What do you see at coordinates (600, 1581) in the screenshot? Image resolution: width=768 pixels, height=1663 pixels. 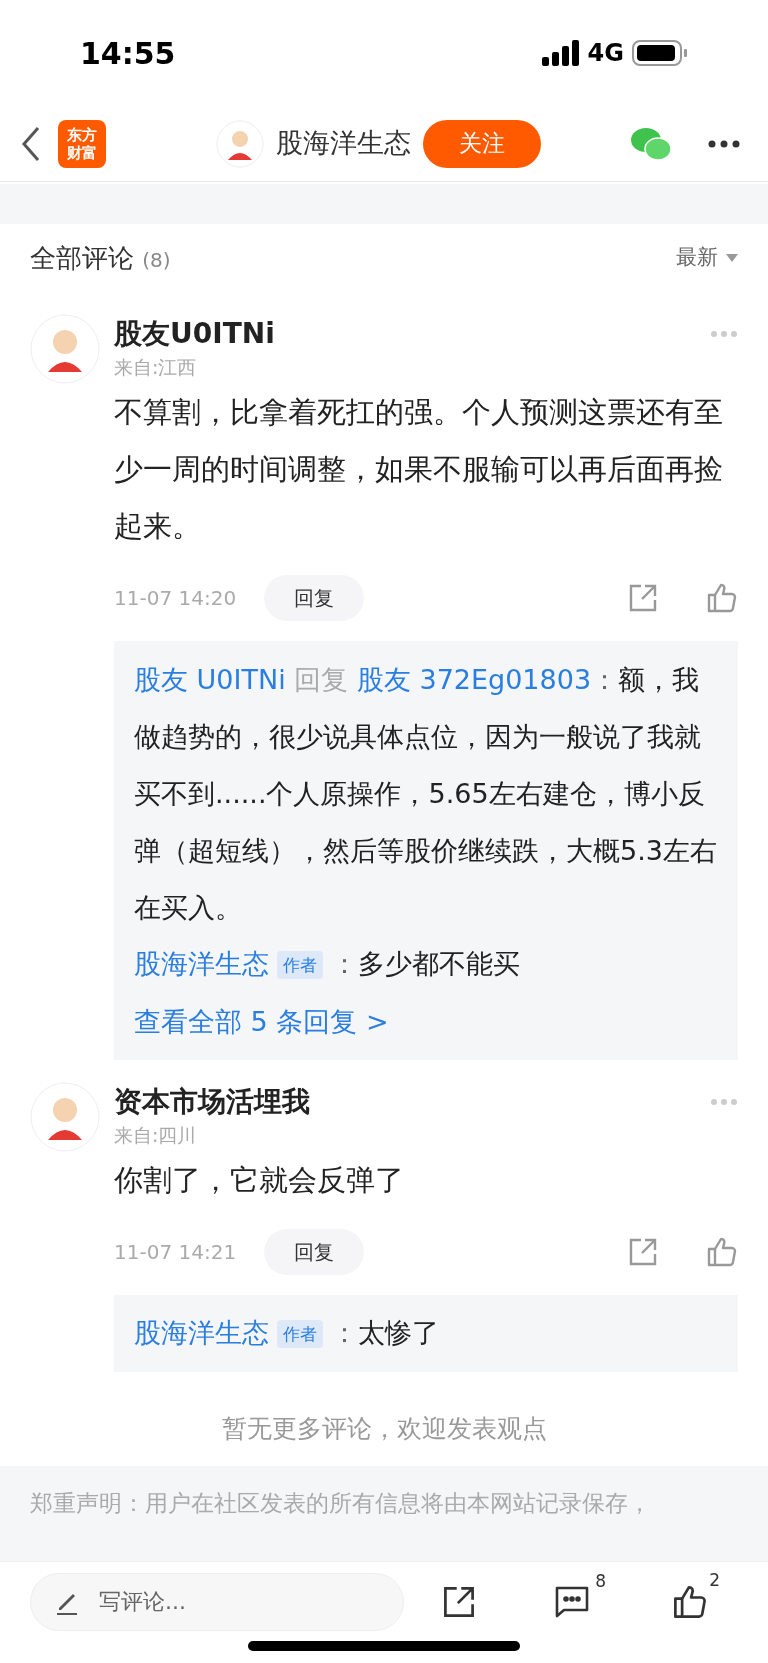 I see `comment-count: 8` at bounding box center [600, 1581].